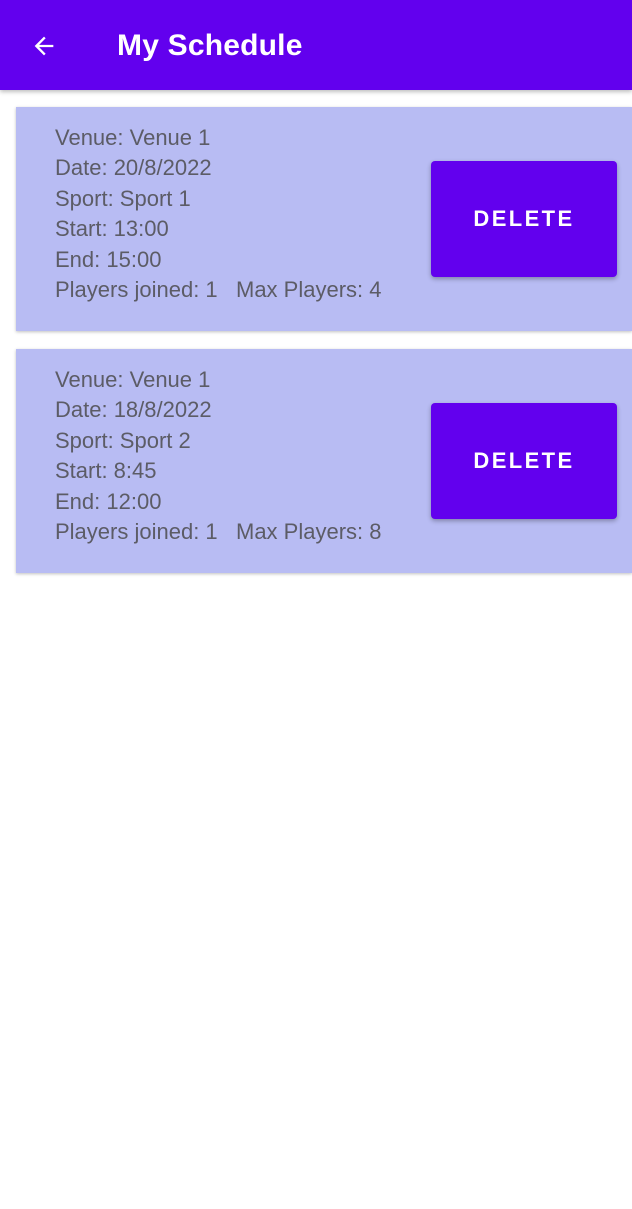  I want to click on arrow-back-icon, so click(44, 46).